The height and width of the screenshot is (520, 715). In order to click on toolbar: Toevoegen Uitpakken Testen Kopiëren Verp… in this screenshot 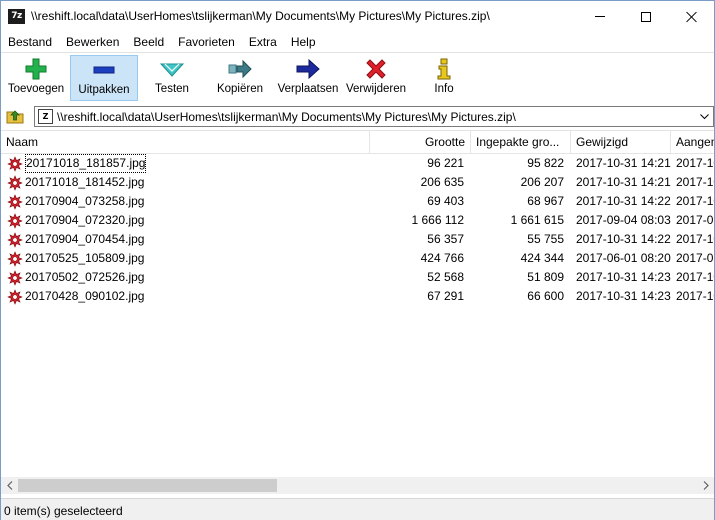, I will do `click(357, 77)`.